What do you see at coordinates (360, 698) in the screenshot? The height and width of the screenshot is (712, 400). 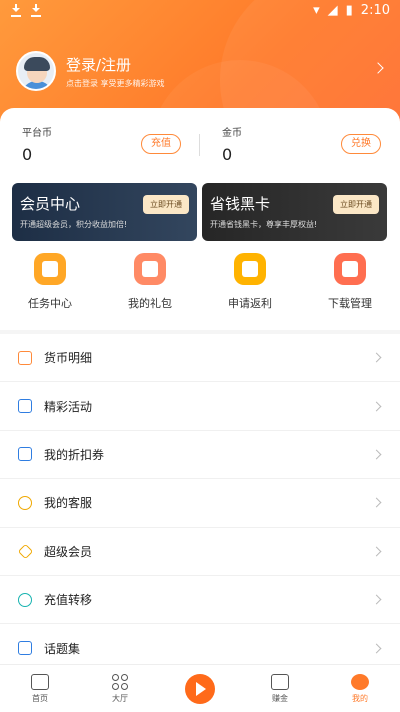 I see `tab-label: 我的` at bounding box center [360, 698].